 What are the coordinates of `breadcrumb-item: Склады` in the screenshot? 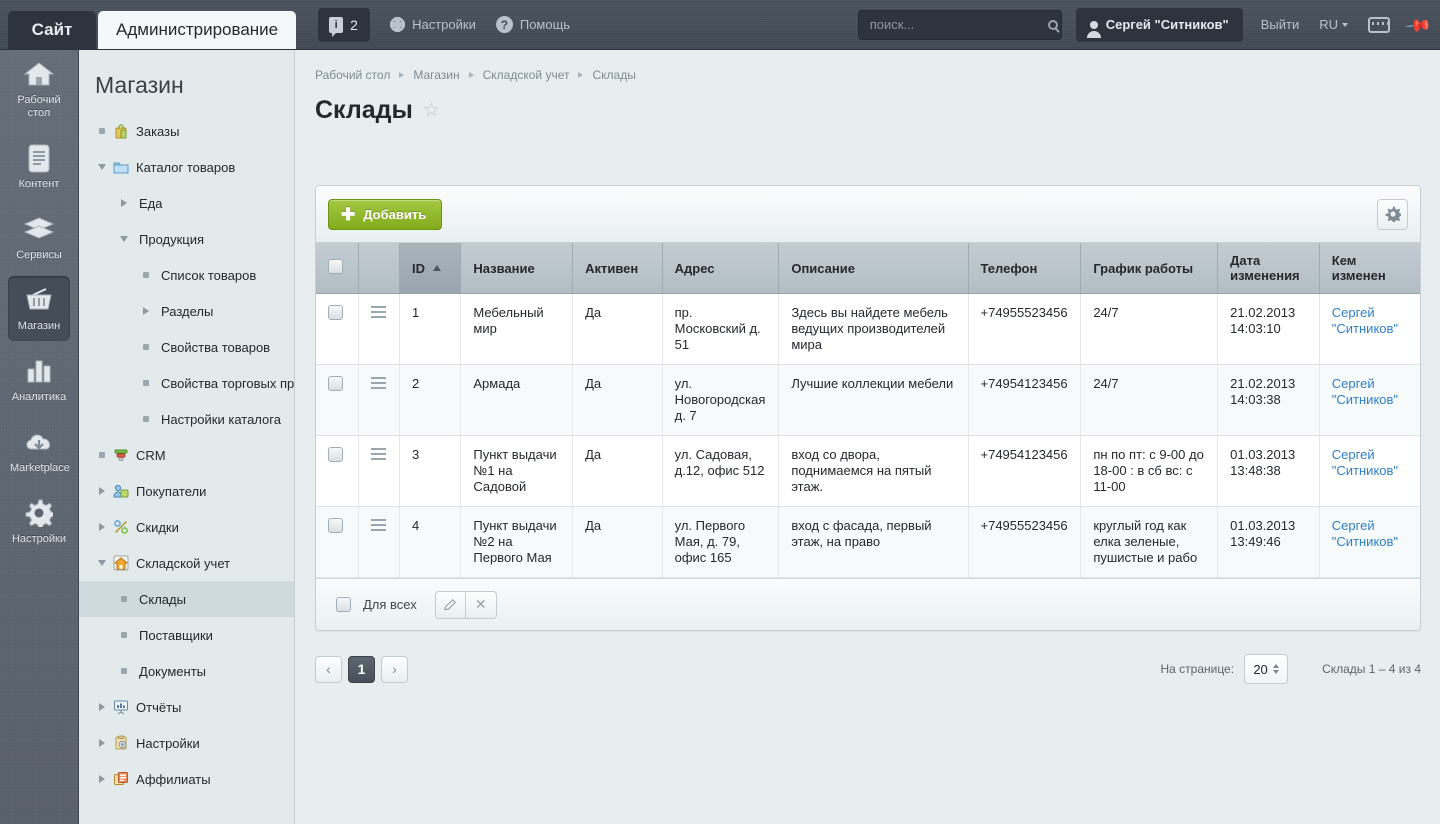 It's located at (613, 75).